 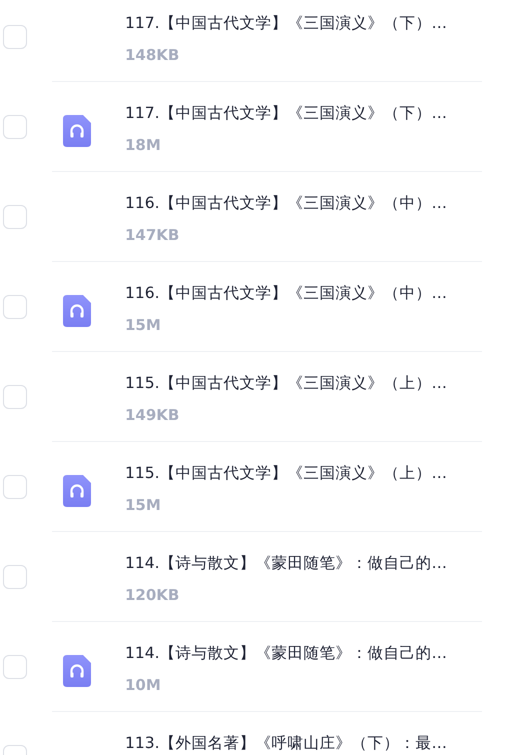 What do you see at coordinates (152, 594) in the screenshot?
I see `file-size: 120KB` at bounding box center [152, 594].